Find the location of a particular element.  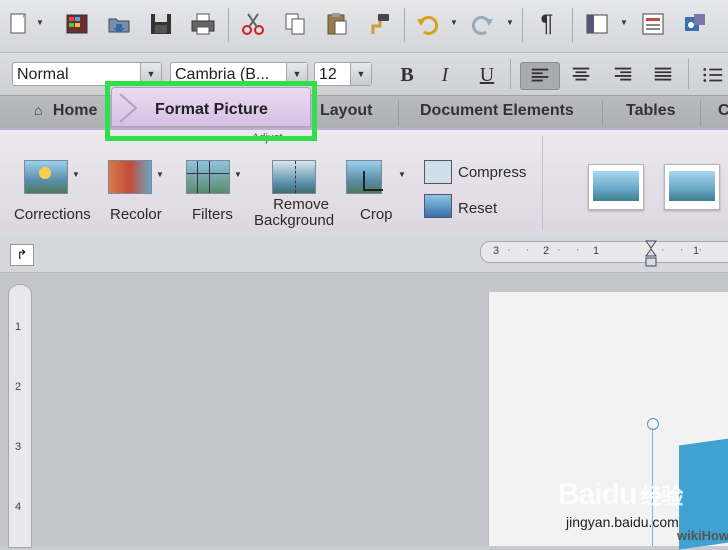

compress-button: Compress is located at coordinates (492, 172).